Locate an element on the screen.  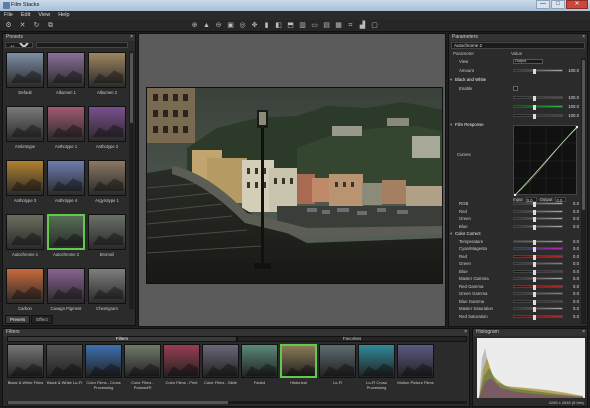
preset-item: Albumen 2 is located at coordinates (107, 77).